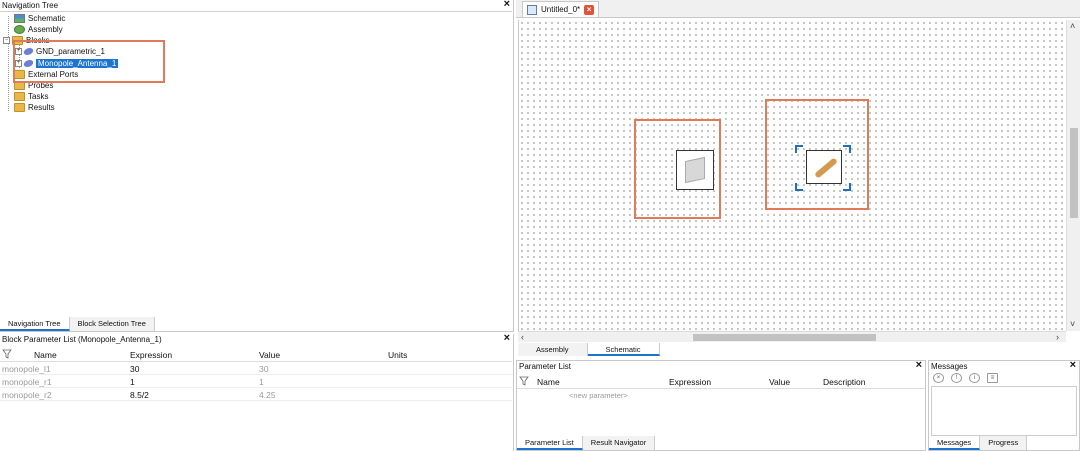 The height and width of the screenshot is (451, 1080). I want to click on panel-title: Navigation Tree ×, so click(256, 5).